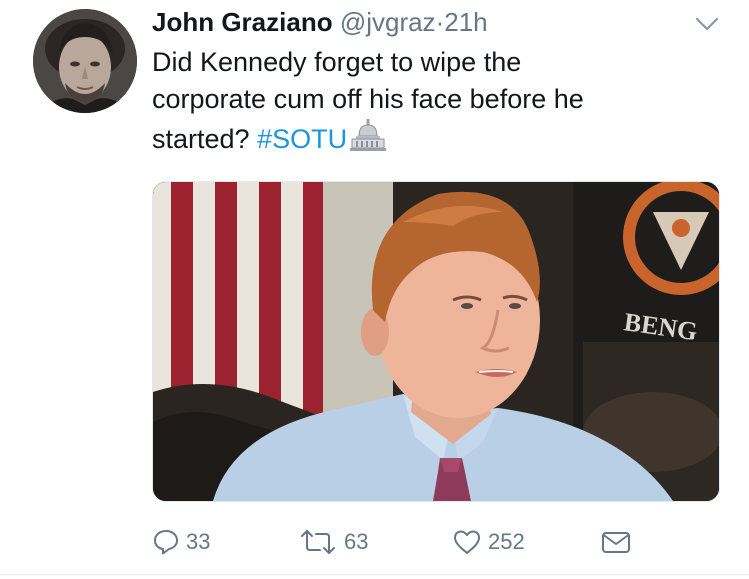 The image size is (749, 579). I want to click on hashtag-link: #SOTU, so click(302, 139).